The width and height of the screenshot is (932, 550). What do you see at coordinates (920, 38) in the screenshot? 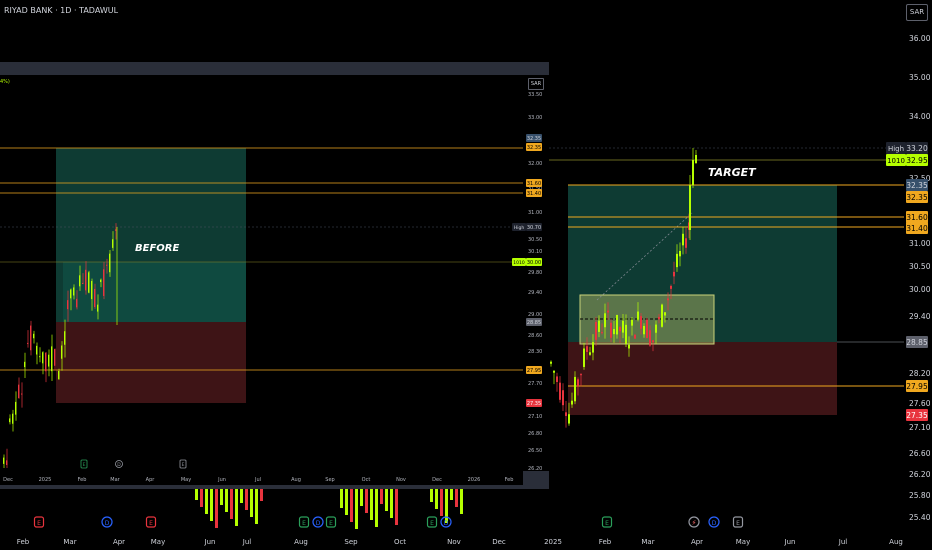
I see `price-tick: 36.00` at bounding box center [920, 38].